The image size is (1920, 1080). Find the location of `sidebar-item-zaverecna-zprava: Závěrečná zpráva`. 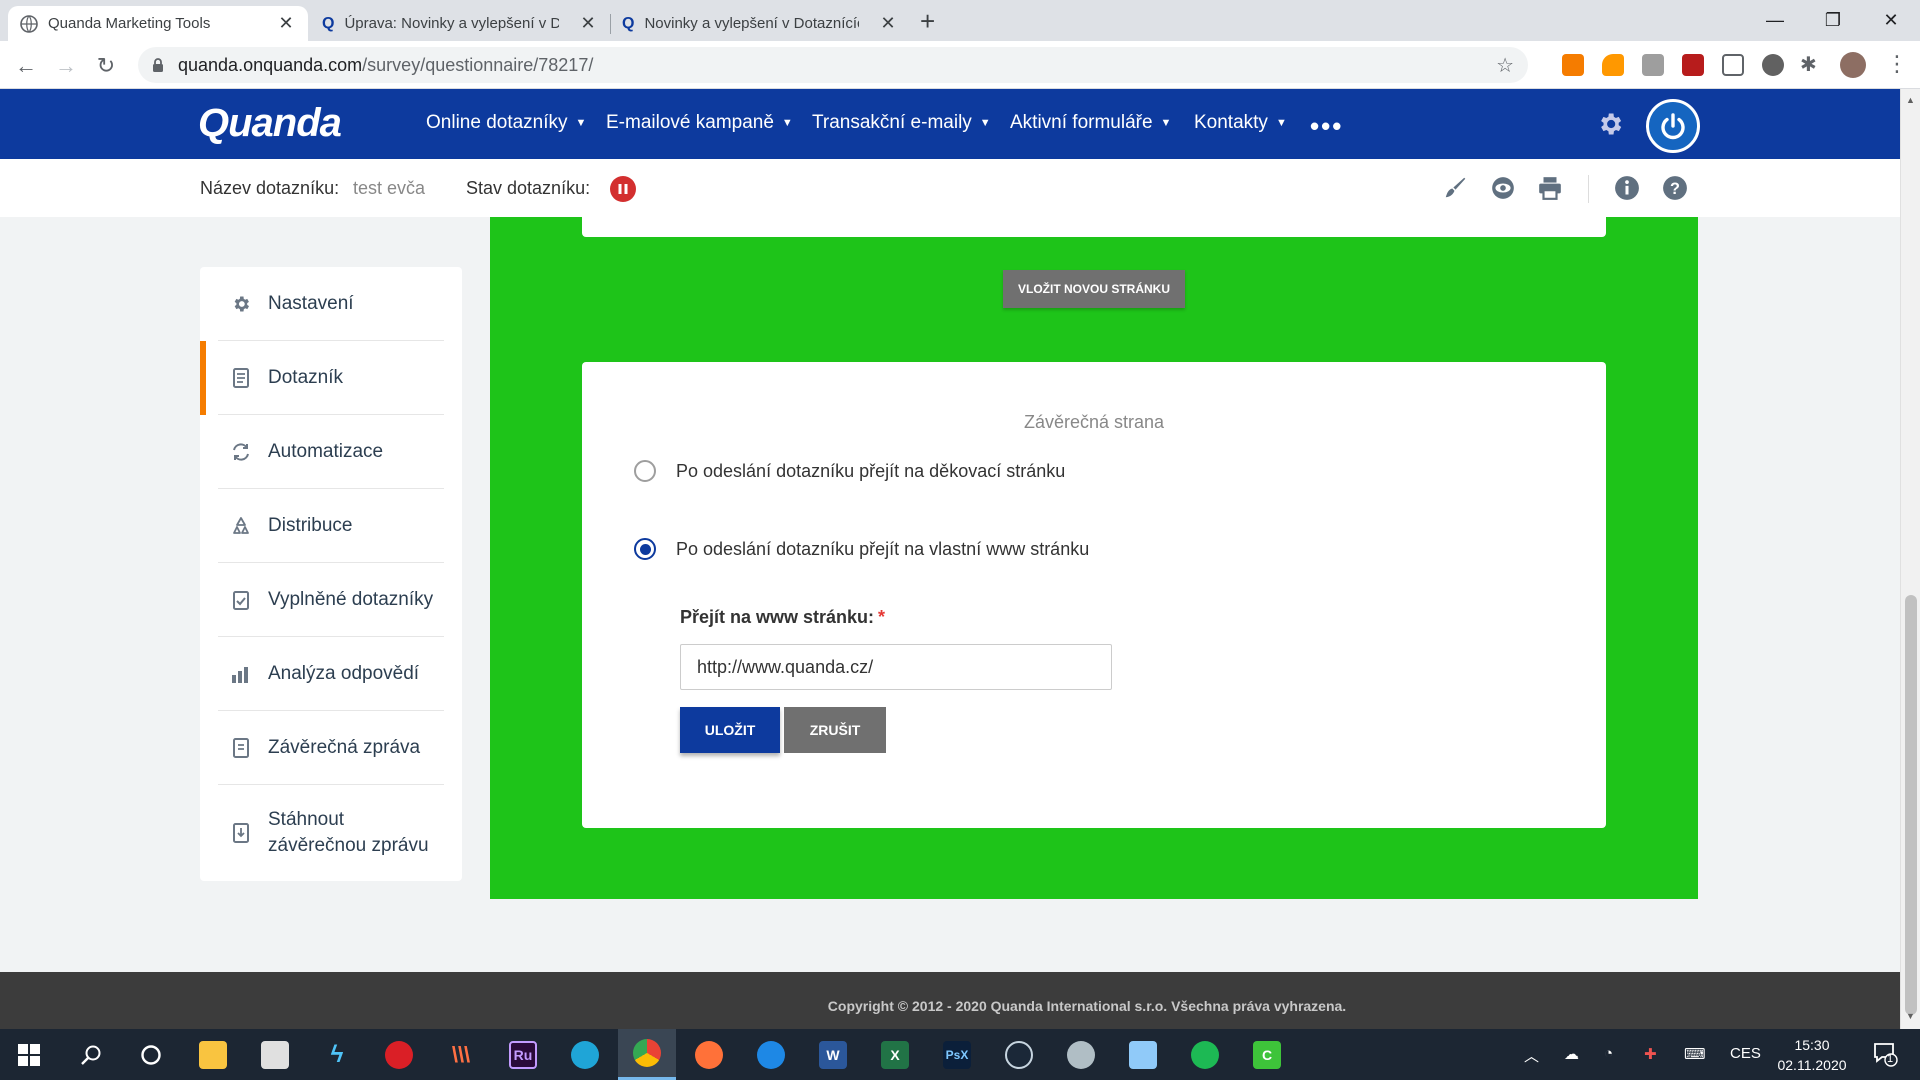

sidebar-item-zaverecna-zprava: Závěrečná zpráva is located at coordinates (331, 748).